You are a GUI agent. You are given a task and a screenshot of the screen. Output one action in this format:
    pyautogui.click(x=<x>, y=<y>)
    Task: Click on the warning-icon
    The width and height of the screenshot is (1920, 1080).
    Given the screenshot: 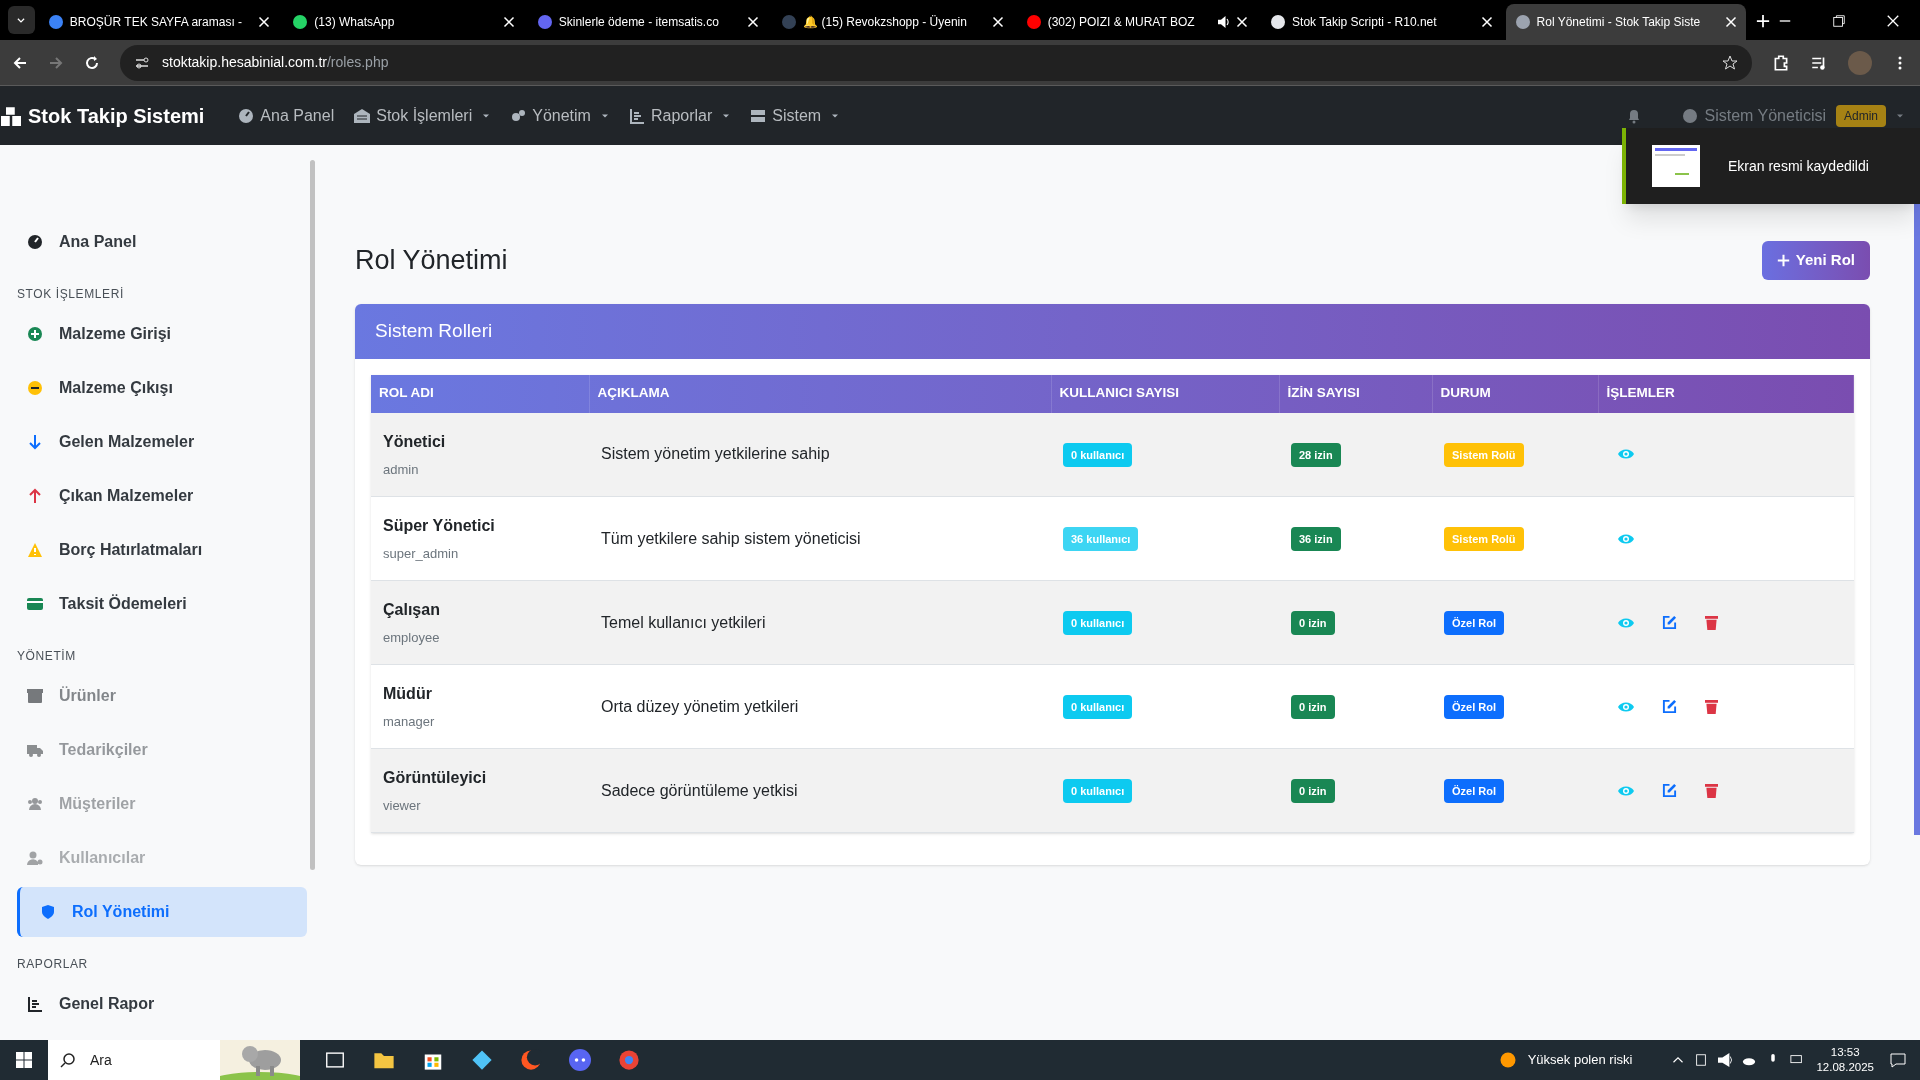 What is the action you would take?
    pyautogui.click(x=35, y=550)
    